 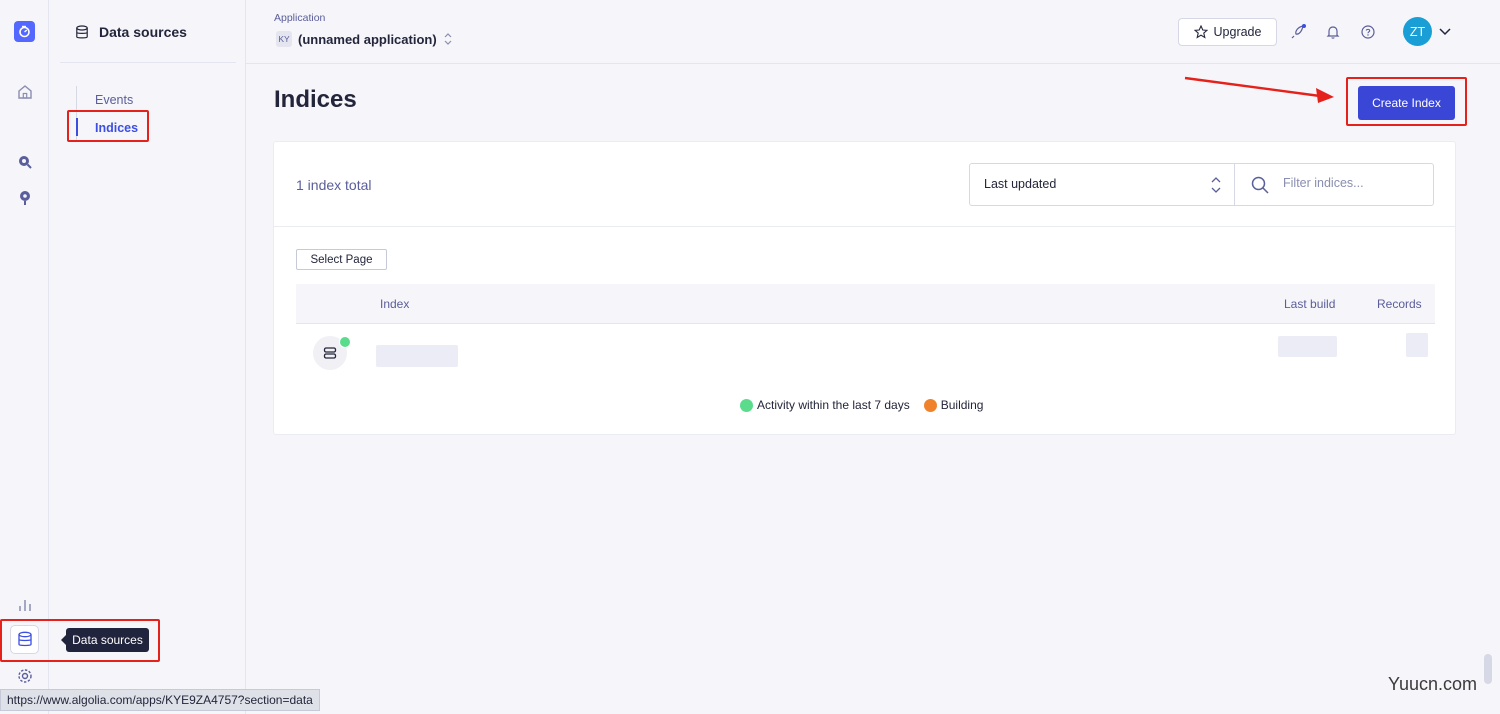 I want to click on data-sources-sidebar: Data sources Events Indices, so click(x=147, y=357).